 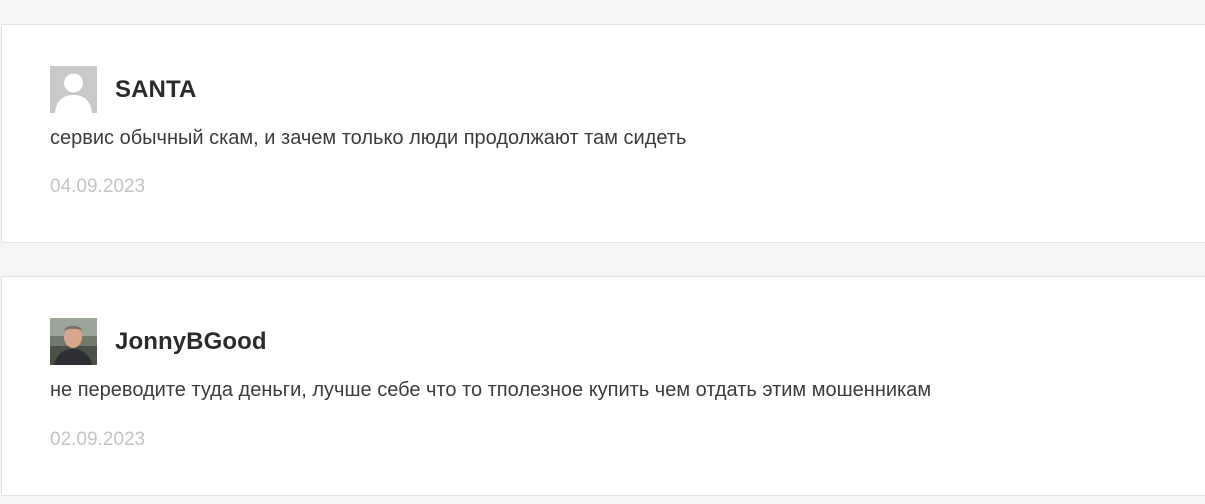 What do you see at coordinates (156, 89) in the screenshot?
I see `comment-author-name: SANTA` at bounding box center [156, 89].